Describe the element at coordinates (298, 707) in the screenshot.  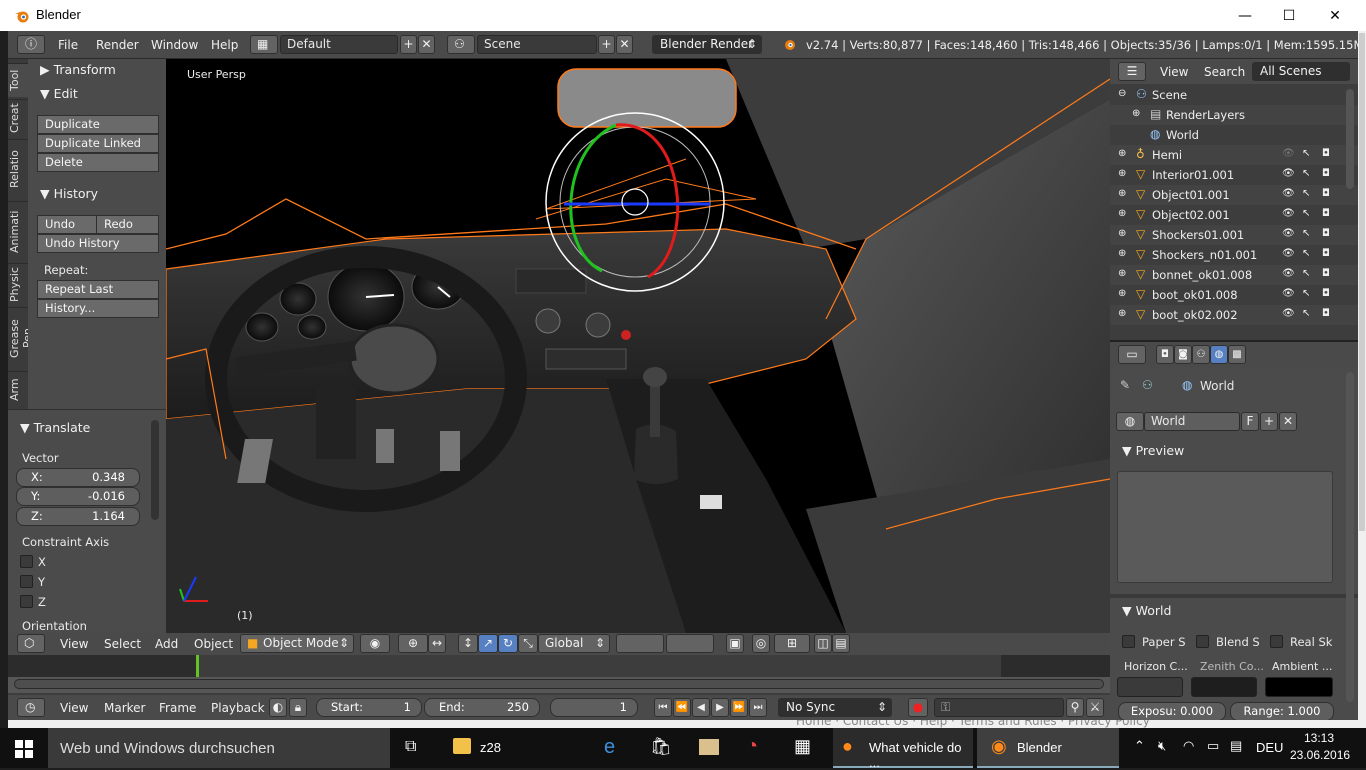
I see `lock-time-icon: 🔒︎` at that location.